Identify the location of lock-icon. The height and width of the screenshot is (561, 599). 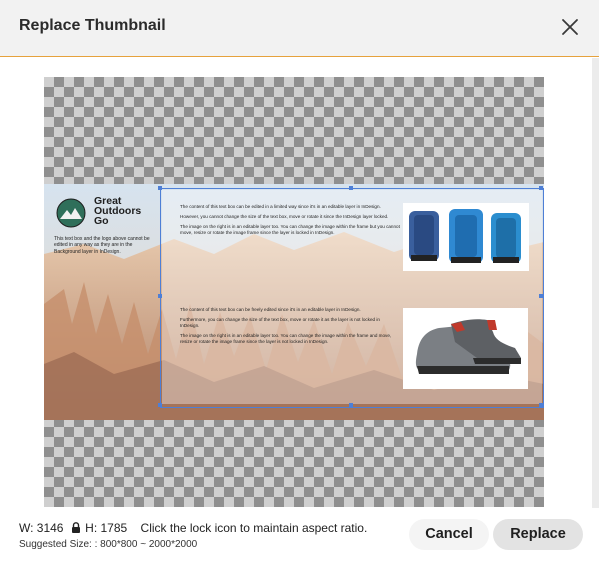
(75, 527).